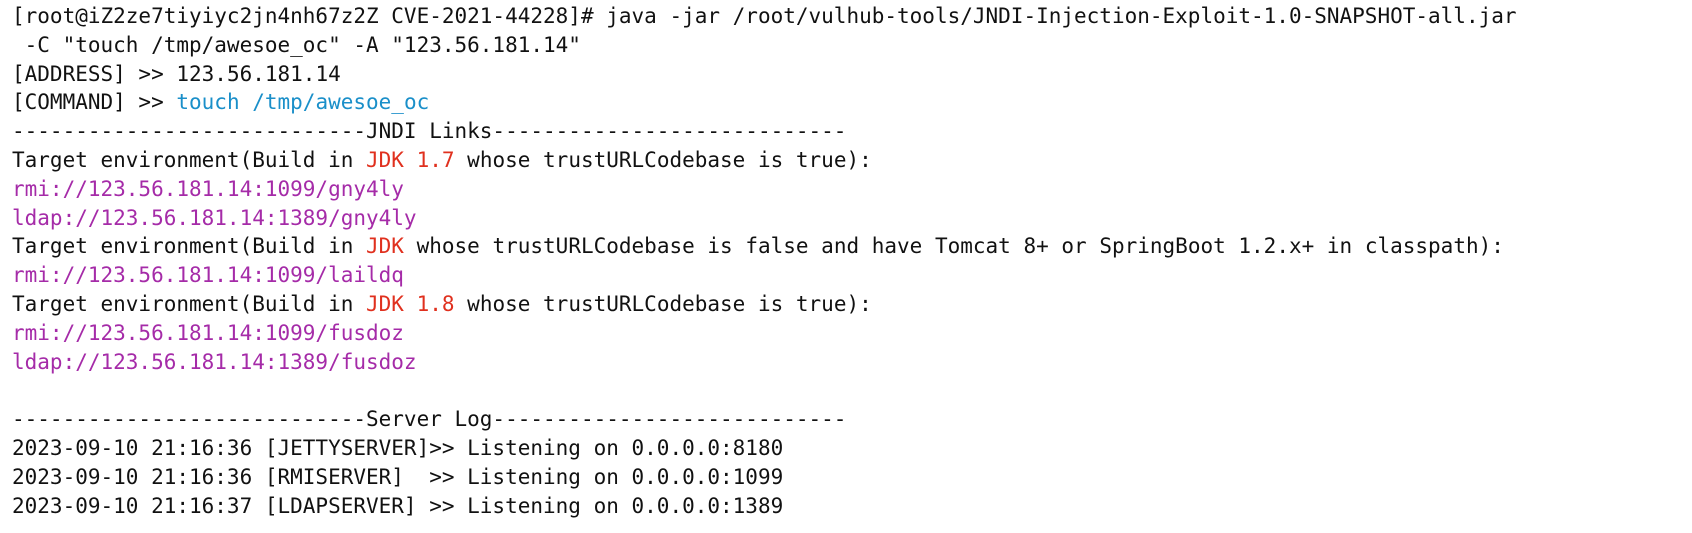 This screenshot has height=533, width=1692. I want to click on address-line: [ADDRESS] >> 123.56.181.14, so click(852, 74).